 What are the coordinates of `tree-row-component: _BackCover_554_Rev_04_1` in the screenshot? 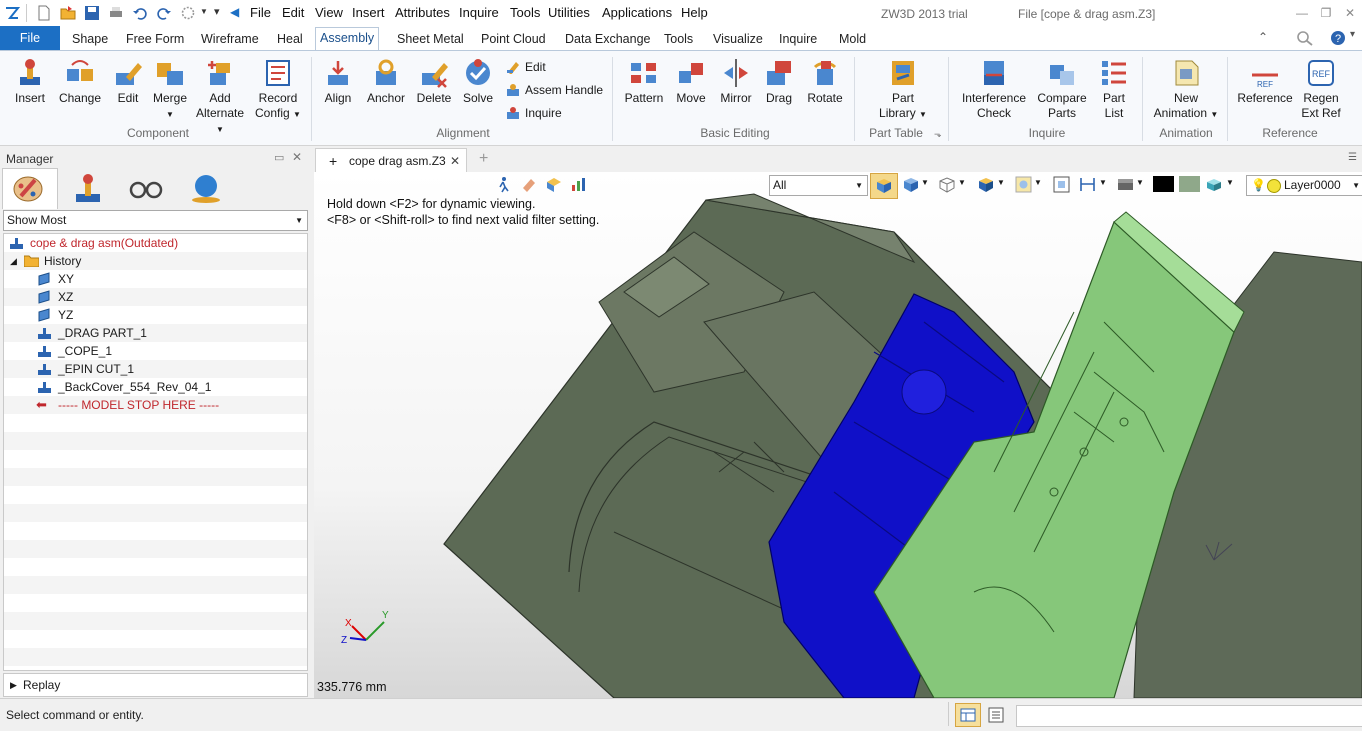 It's located at (155, 387).